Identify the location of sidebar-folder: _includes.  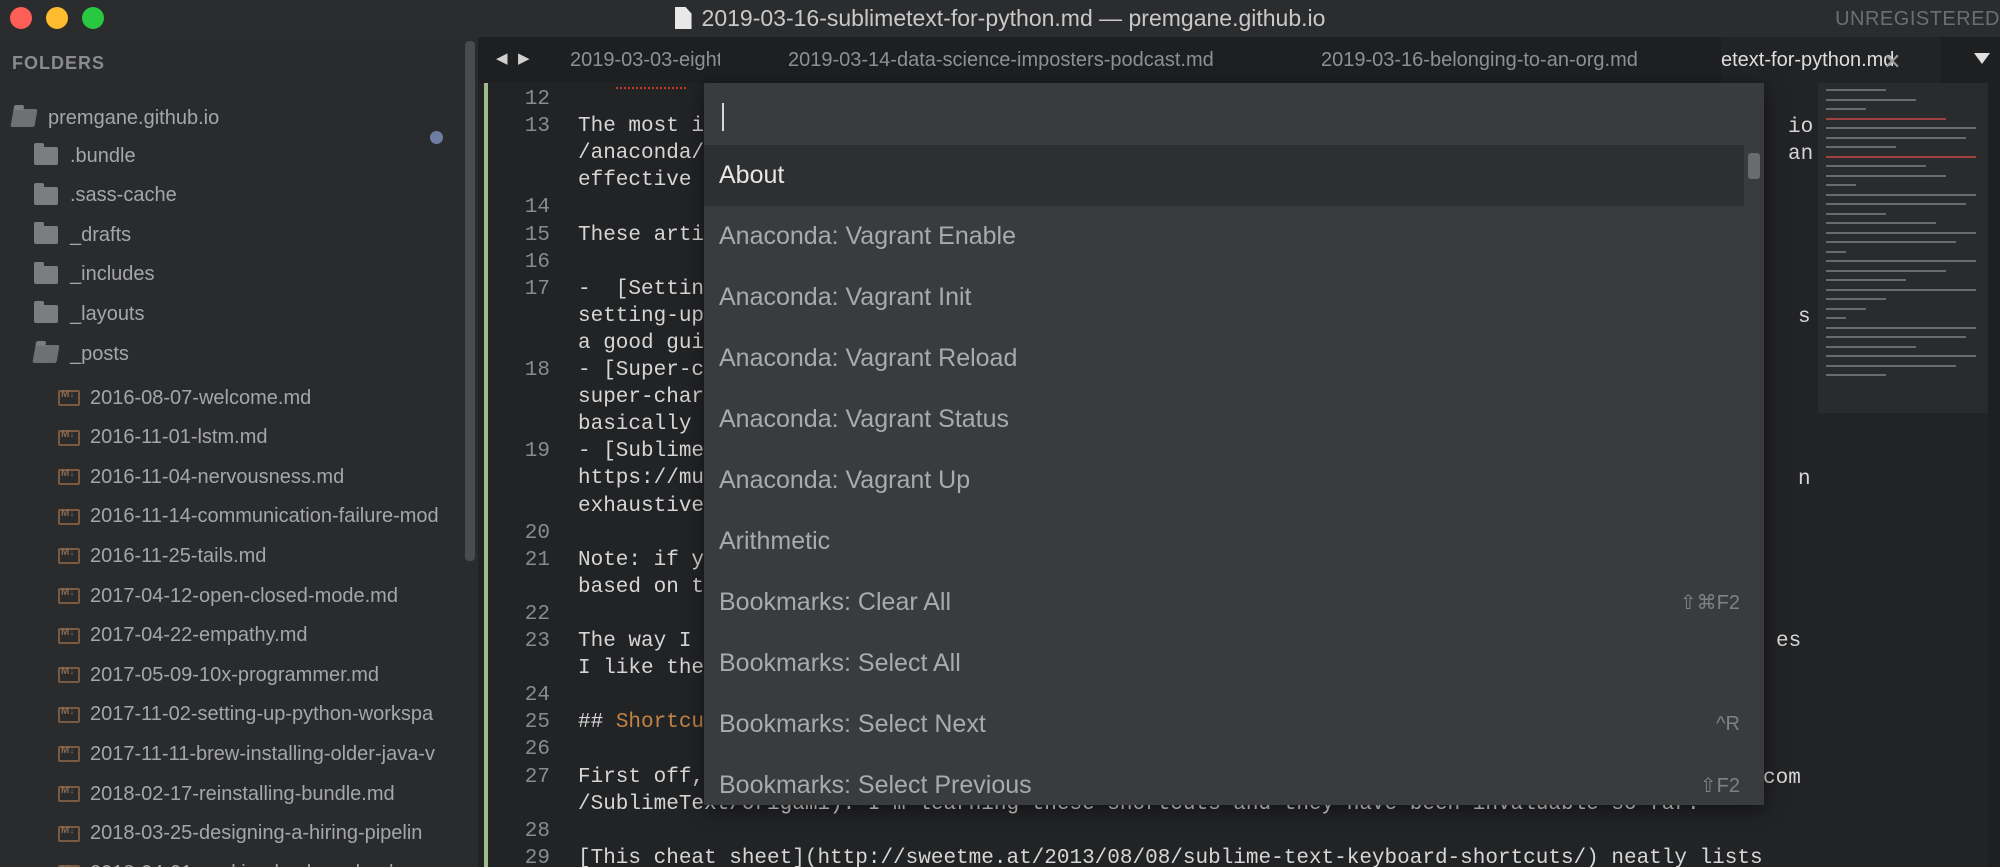
(94, 275).